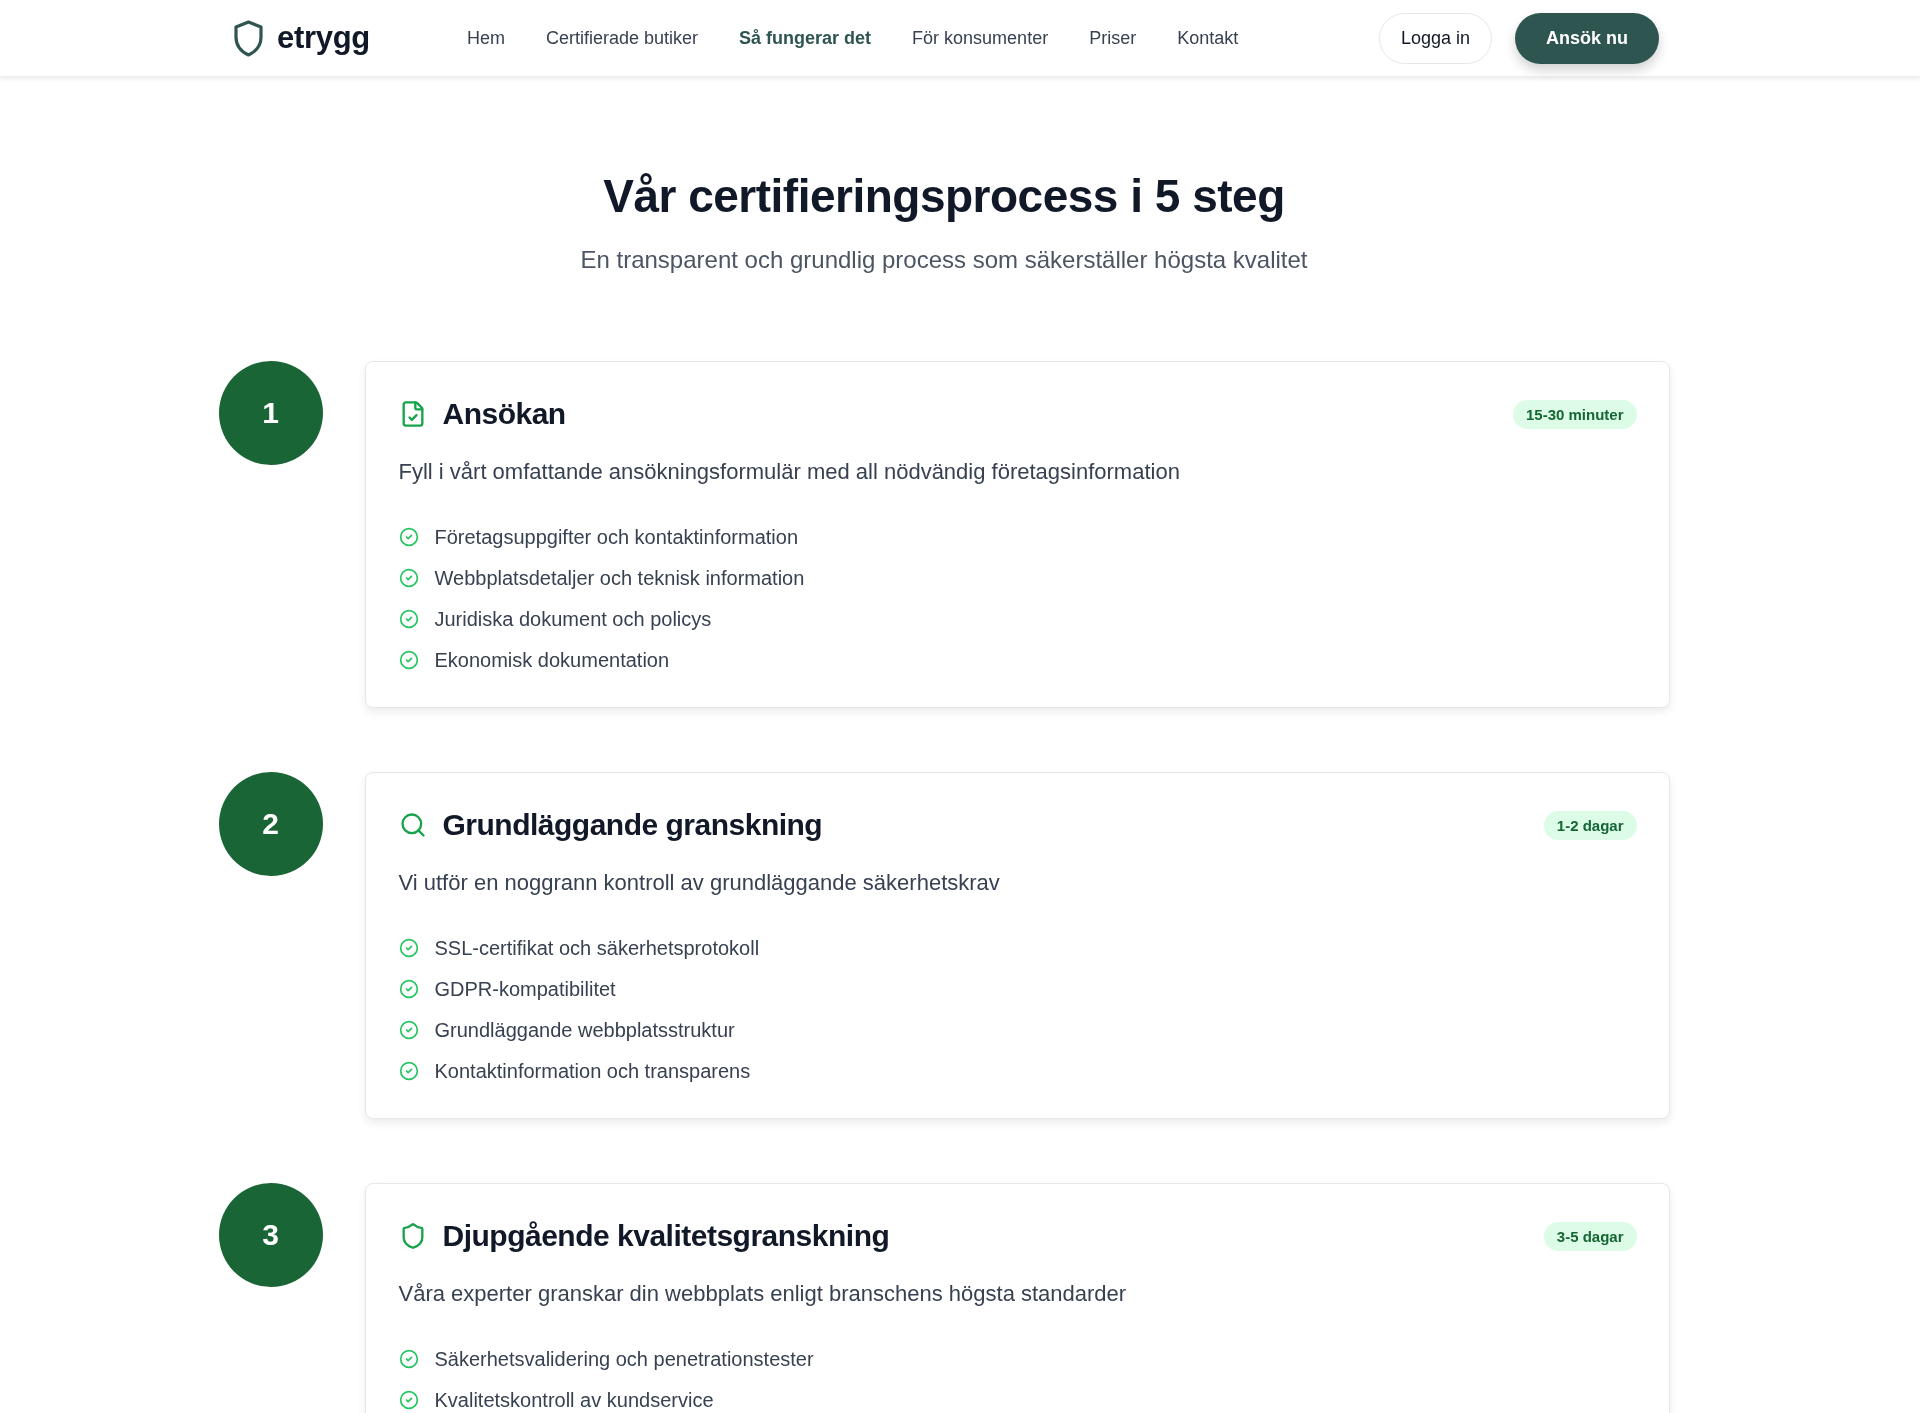 This screenshot has height=1413, width=1920. What do you see at coordinates (1590, 1236) in the screenshot?
I see `duration-tag: 3-5 dagar` at bounding box center [1590, 1236].